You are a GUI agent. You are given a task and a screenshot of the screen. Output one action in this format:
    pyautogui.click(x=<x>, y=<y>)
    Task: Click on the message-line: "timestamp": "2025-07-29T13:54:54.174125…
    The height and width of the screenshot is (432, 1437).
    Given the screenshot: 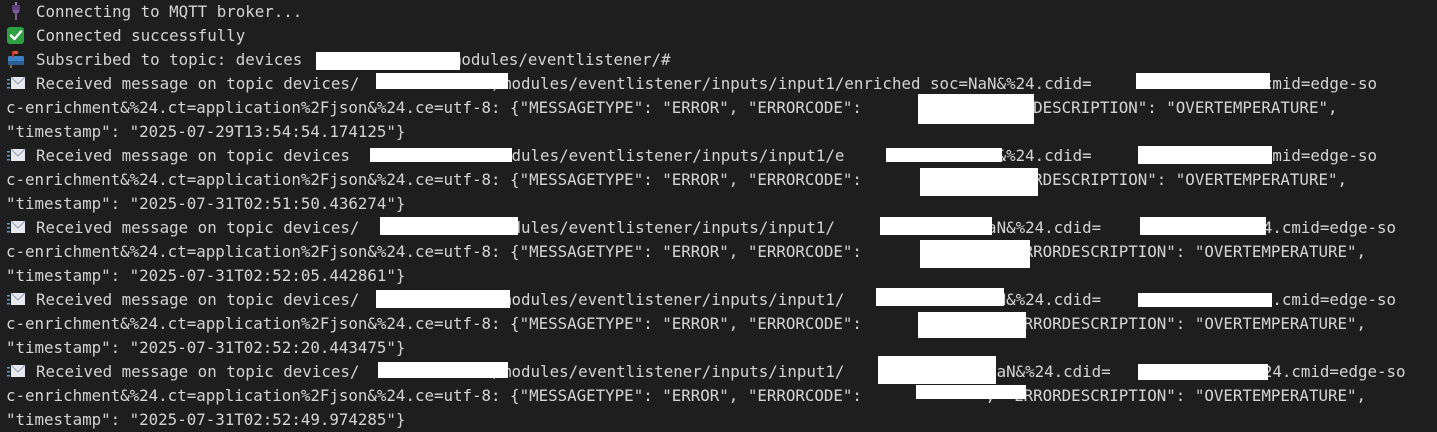 What is the action you would take?
    pyautogui.click(x=721, y=132)
    